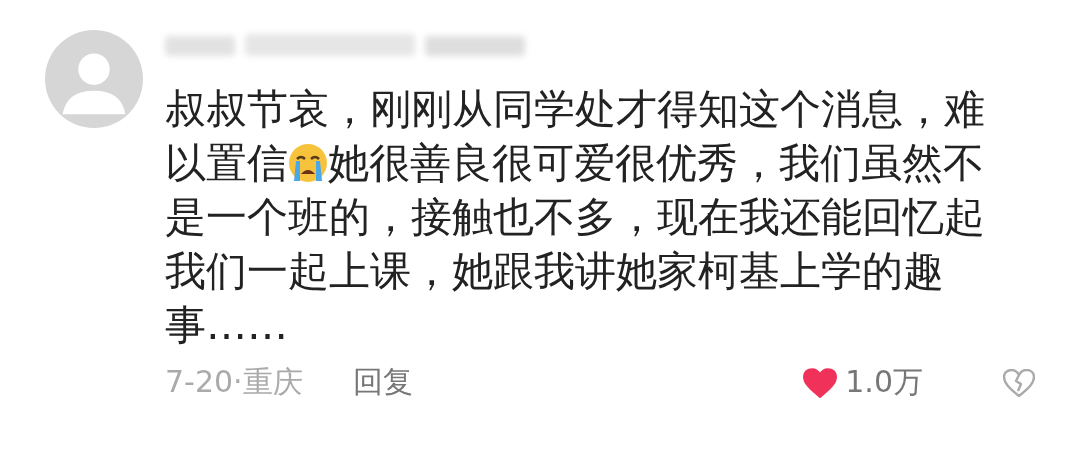  I want to click on reply-link: 回复, so click(382, 382).